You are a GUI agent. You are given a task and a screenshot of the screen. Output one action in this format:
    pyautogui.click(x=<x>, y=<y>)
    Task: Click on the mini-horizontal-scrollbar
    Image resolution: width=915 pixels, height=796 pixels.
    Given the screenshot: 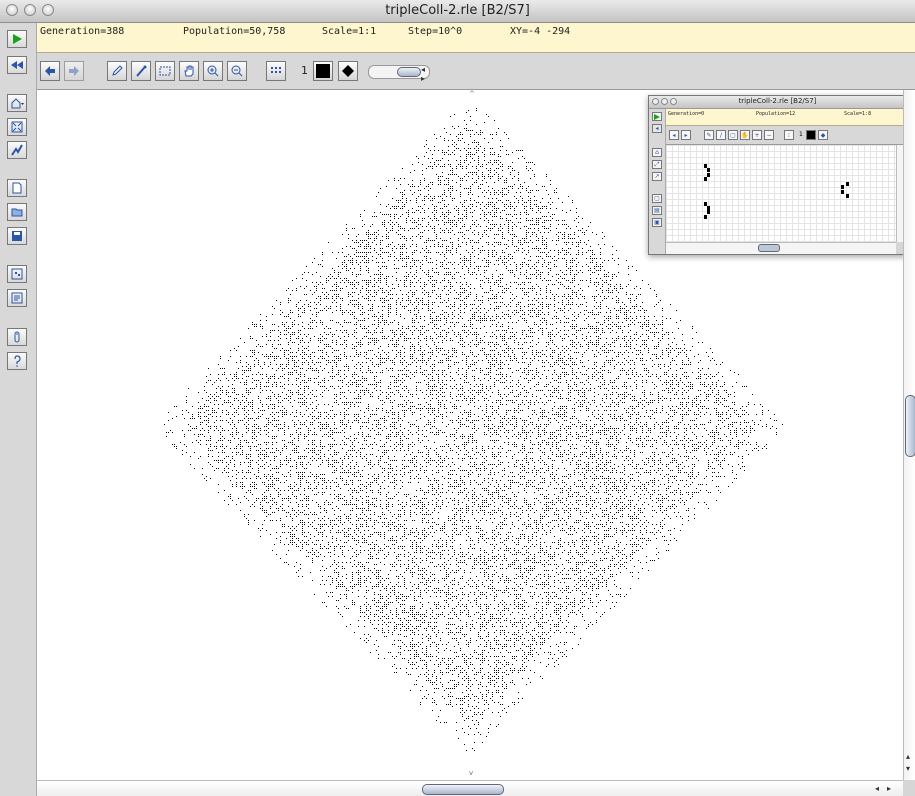 What is the action you would take?
    pyautogui.click(x=781, y=248)
    